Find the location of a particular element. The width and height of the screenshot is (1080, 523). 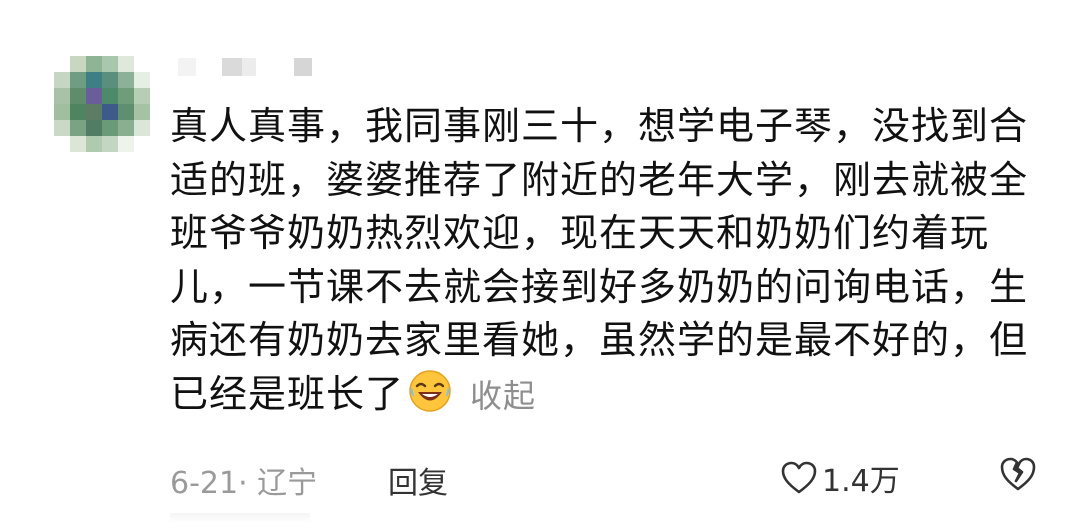

username-blurred is located at coordinates (253, 69).